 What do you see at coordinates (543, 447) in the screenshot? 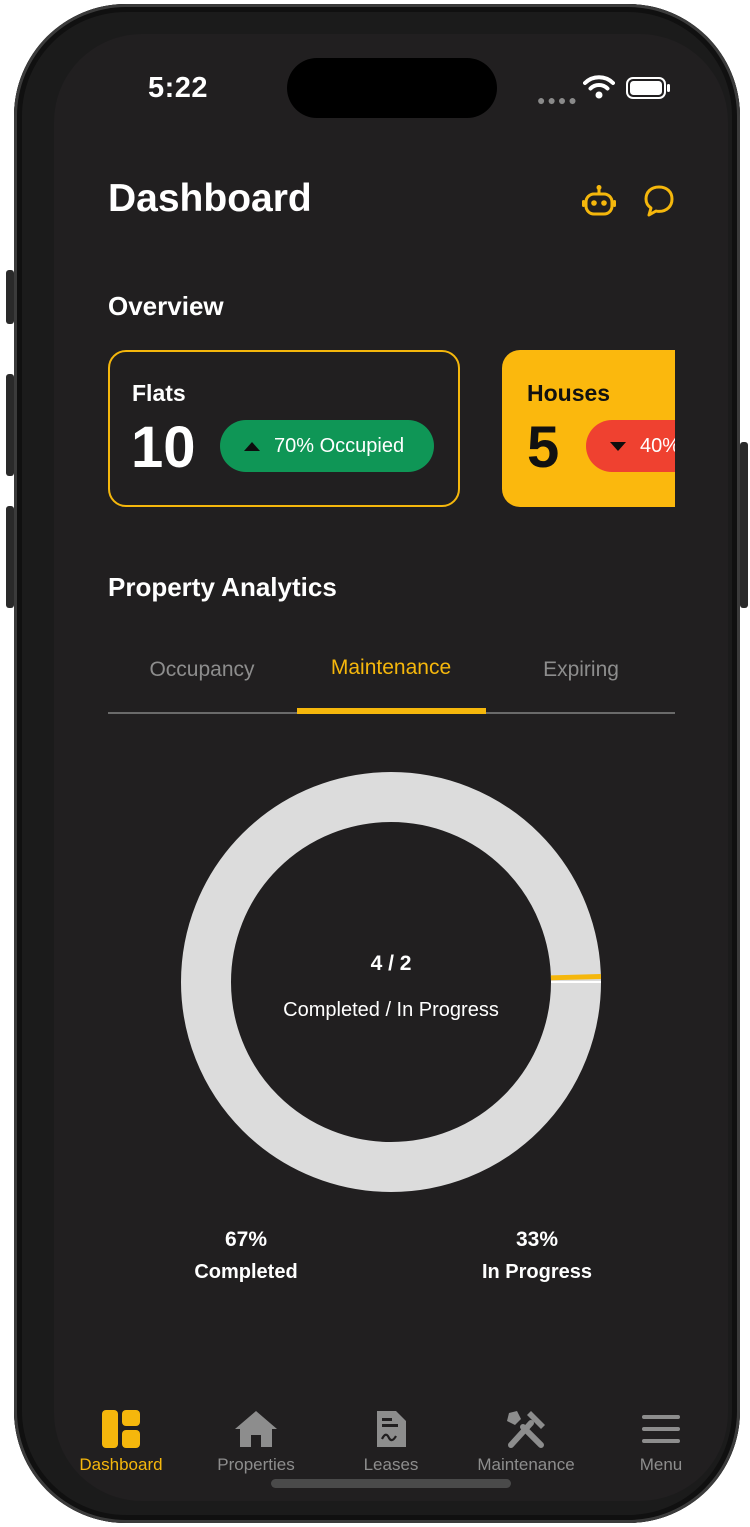
I see `houses-count: 5` at bounding box center [543, 447].